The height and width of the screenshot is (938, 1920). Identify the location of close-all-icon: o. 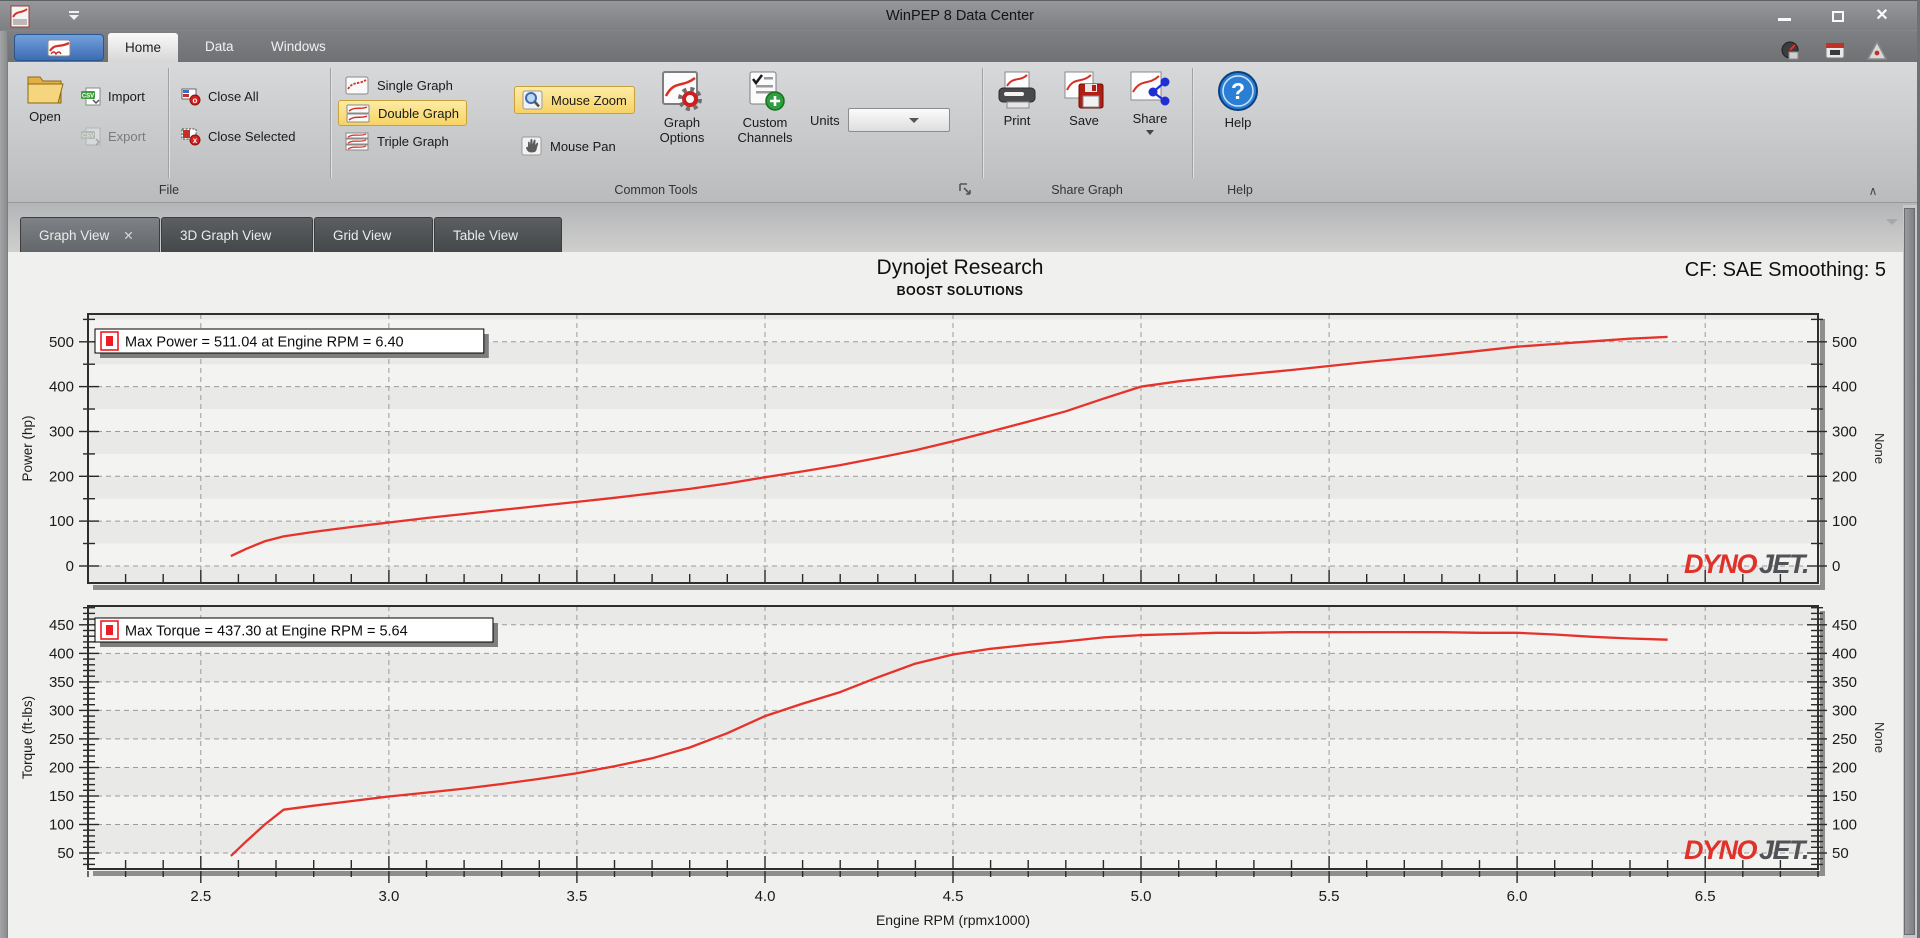
(191, 96).